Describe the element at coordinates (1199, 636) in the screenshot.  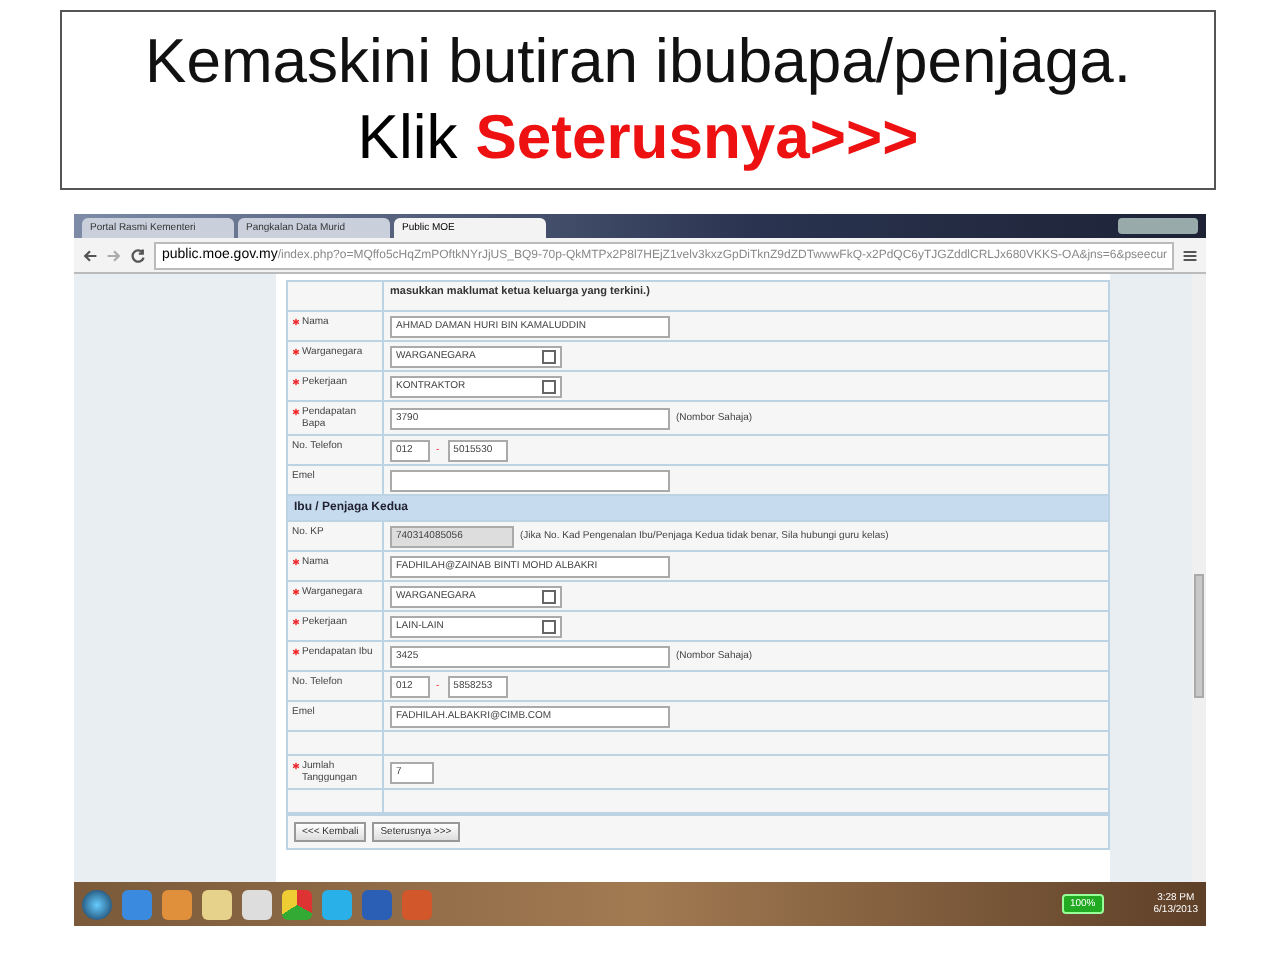
I see `scrollbar-thumb` at that location.